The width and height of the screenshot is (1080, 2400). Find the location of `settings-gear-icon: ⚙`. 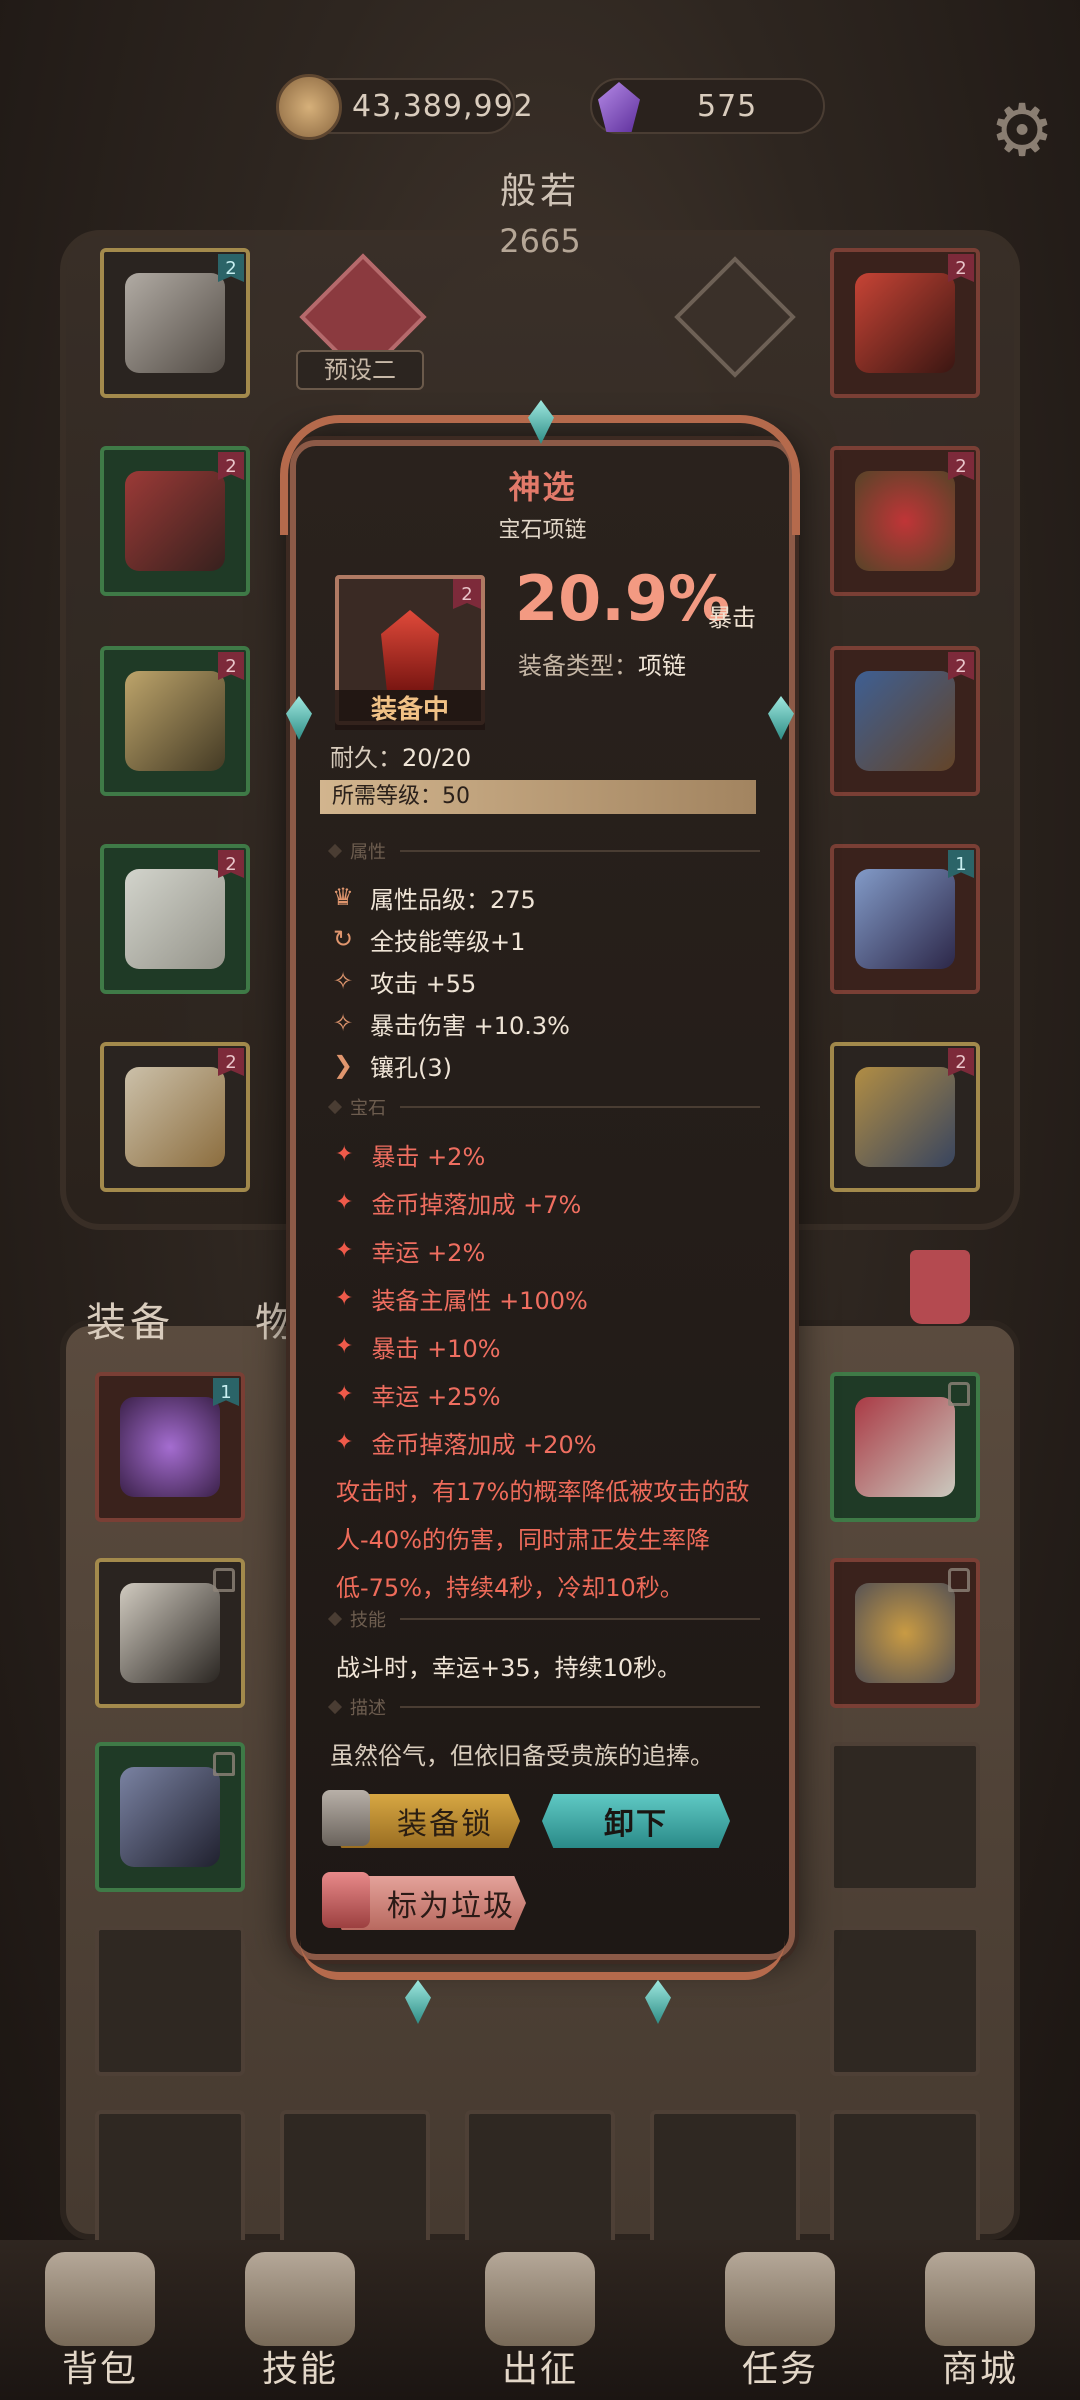

settings-gear-icon: ⚙ is located at coordinates (1022, 130).